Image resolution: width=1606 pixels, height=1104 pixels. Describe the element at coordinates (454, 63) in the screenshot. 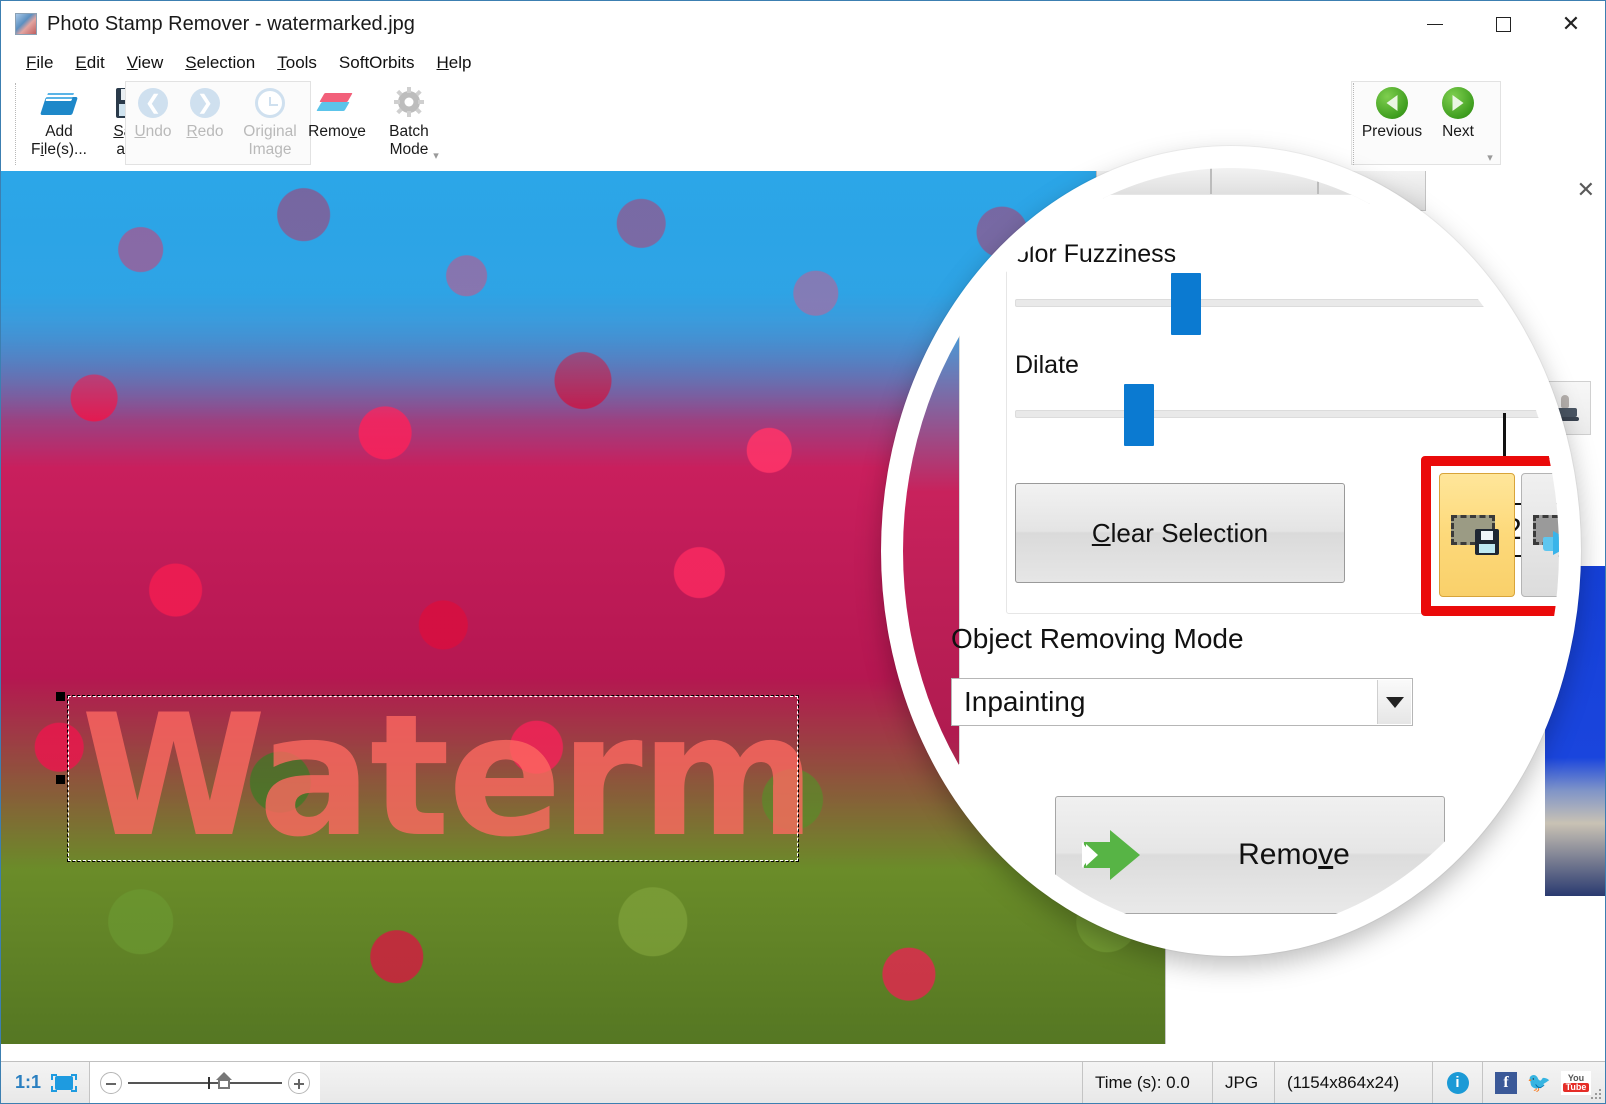

I see `menu-help: Help` at that location.